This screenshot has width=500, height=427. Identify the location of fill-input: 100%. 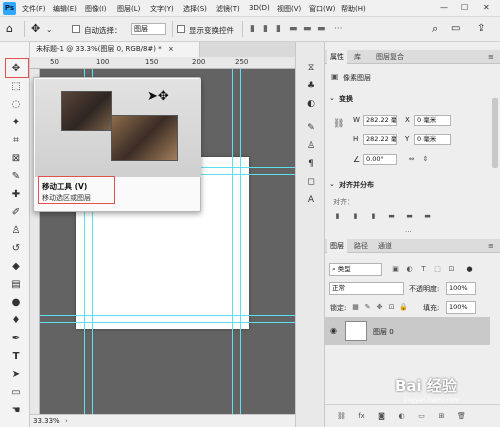
(461, 307).